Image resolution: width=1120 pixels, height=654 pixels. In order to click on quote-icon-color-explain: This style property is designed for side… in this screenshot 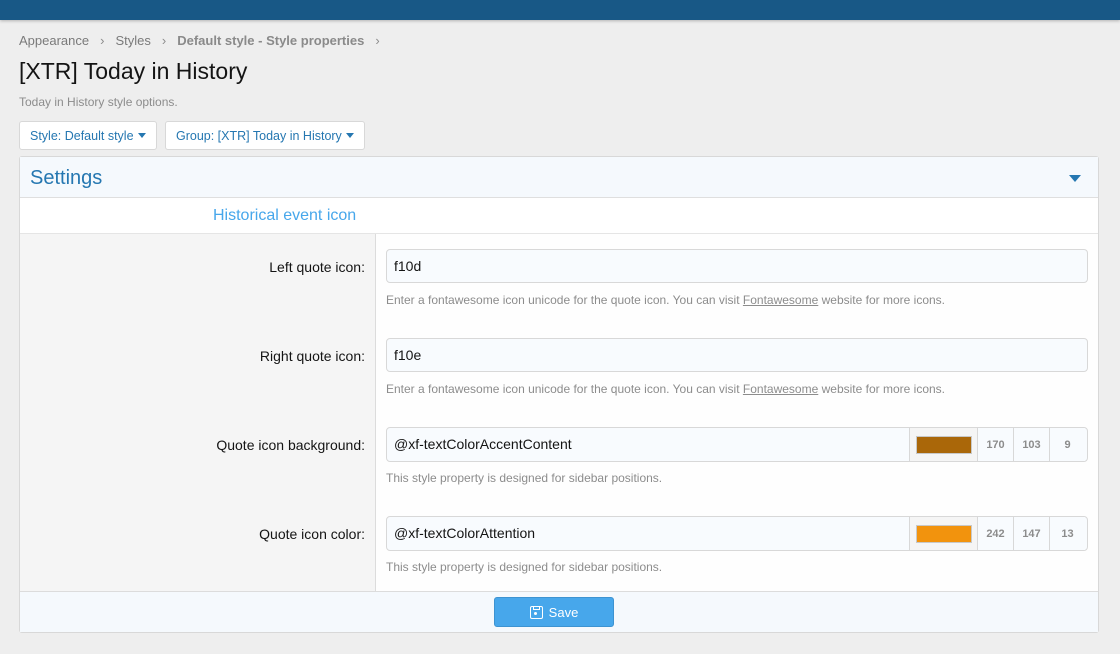, I will do `click(524, 567)`.